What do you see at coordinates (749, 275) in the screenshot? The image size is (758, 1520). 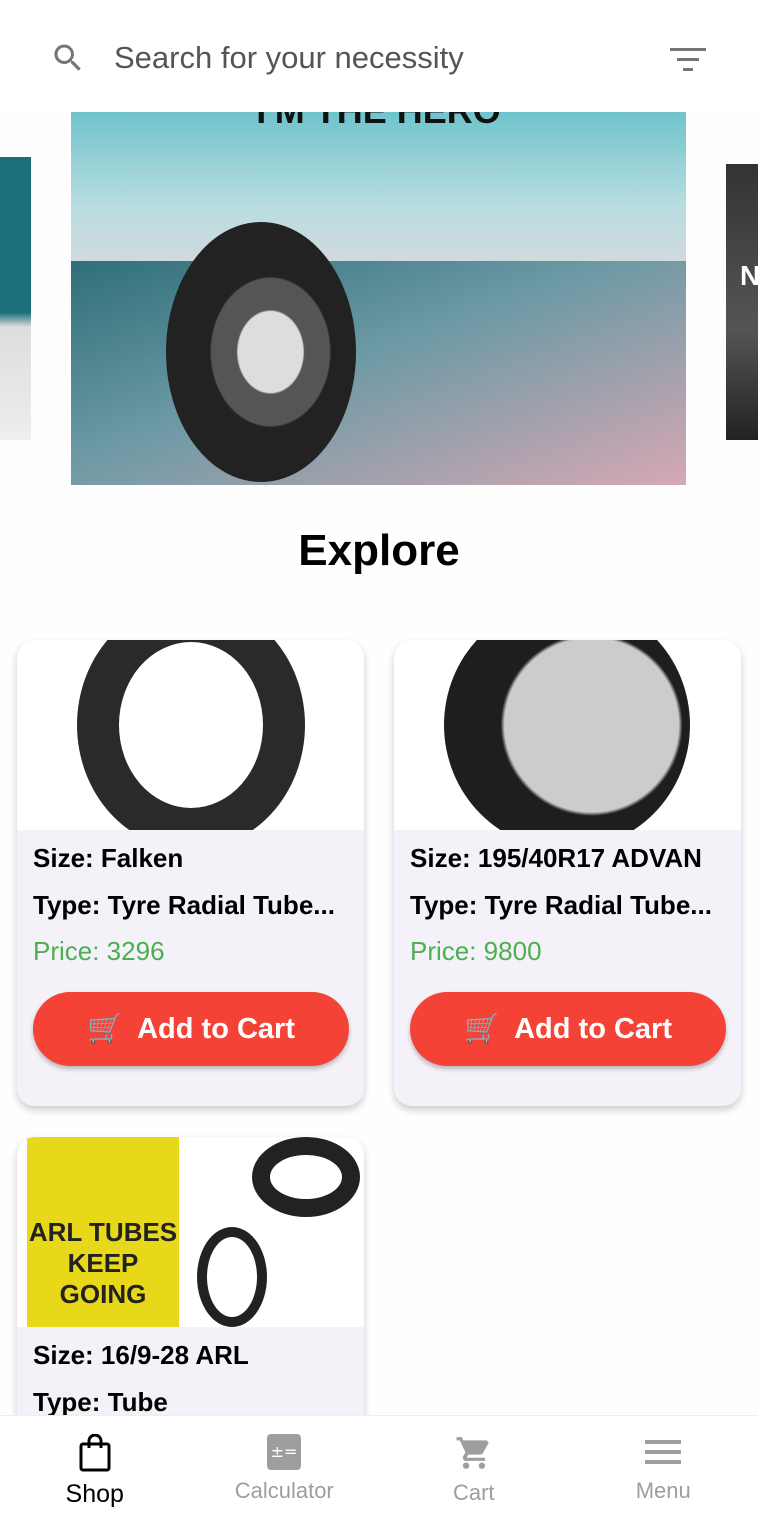 I see `next-slide-text: N` at bounding box center [749, 275].